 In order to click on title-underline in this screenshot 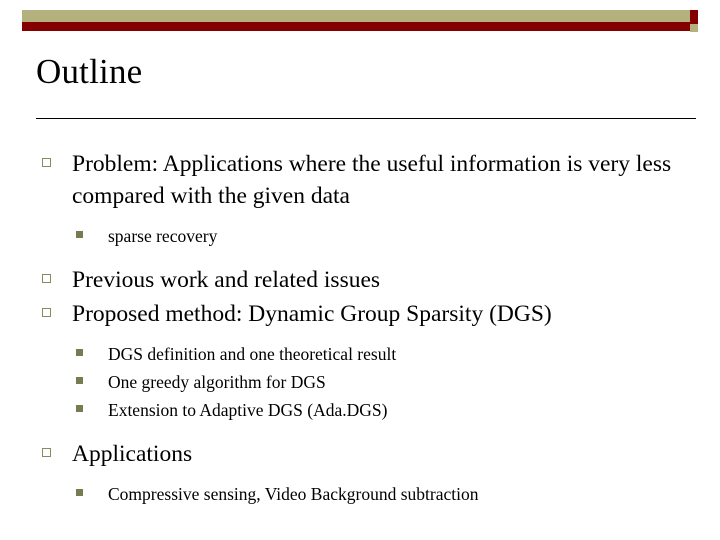, I will do `click(366, 118)`.